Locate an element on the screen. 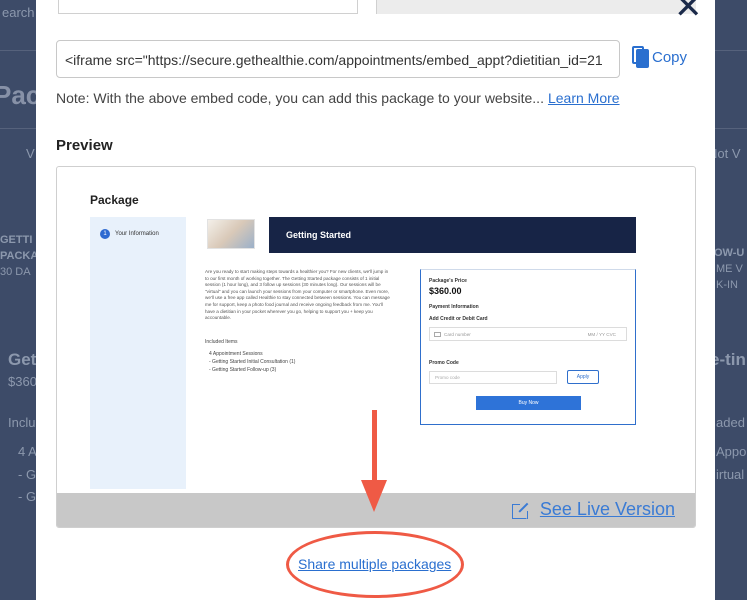 Image resolution: width=747 pixels, height=600 pixels. bg-incl-right: aded is located at coordinates (730, 422).